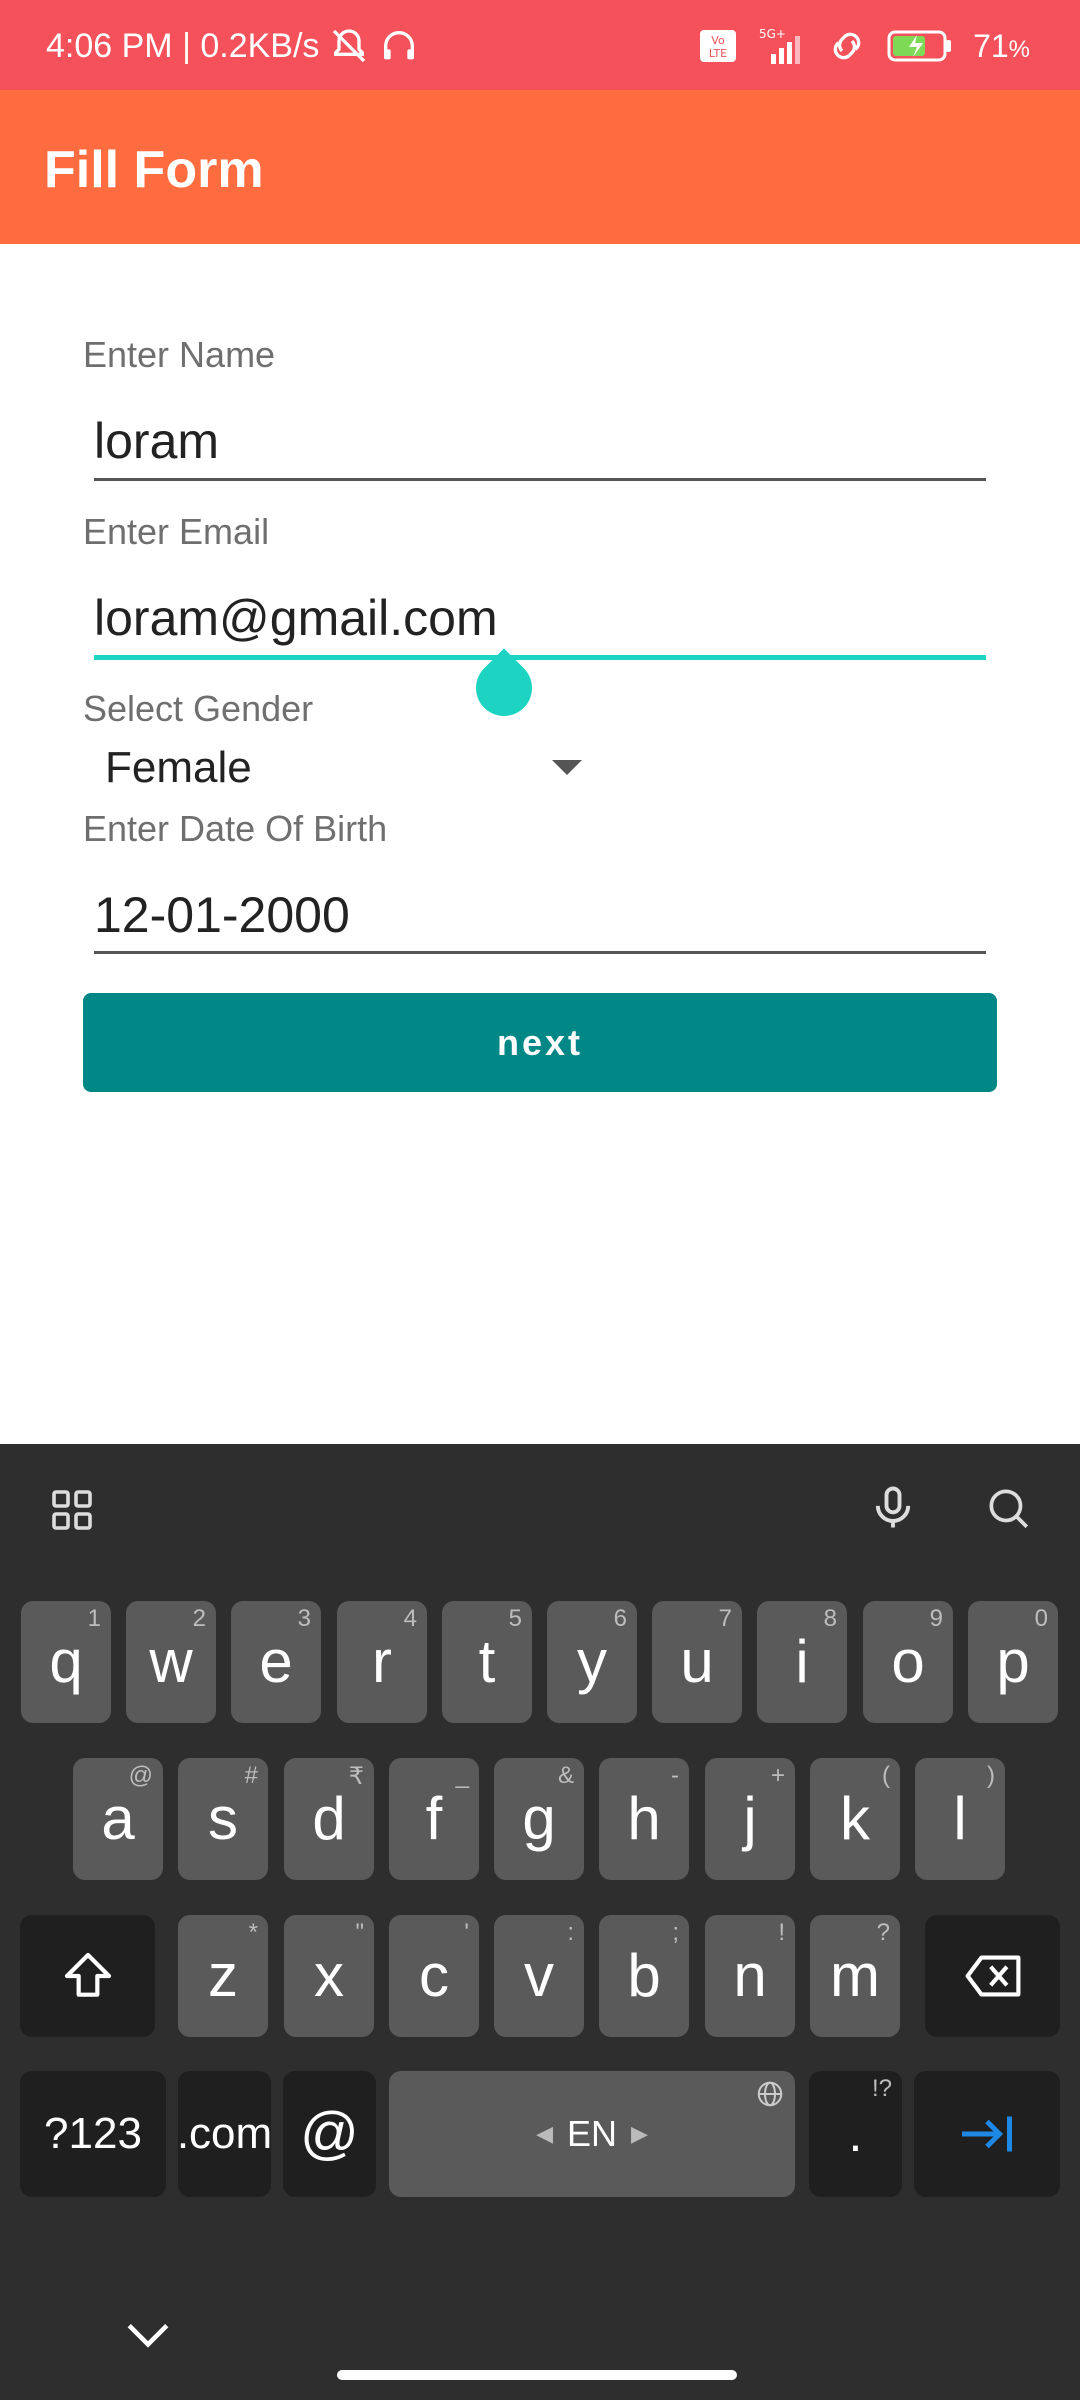 This screenshot has width=1080, height=2400. Describe the element at coordinates (855, 2134) in the screenshot. I see `period-key: !?.` at that location.